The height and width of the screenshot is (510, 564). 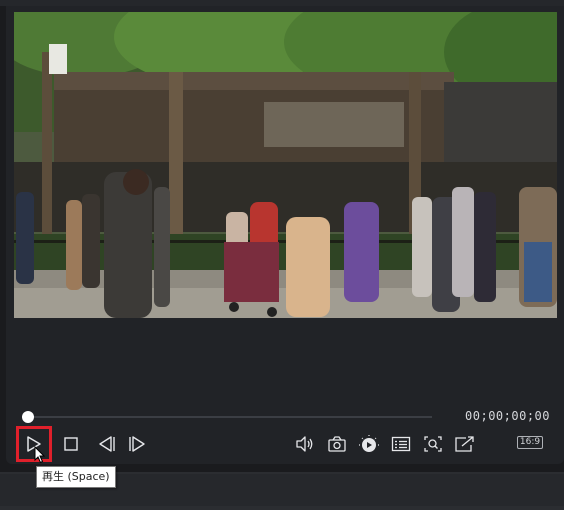 What do you see at coordinates (507, 416) in the screenshot?
I see `timecode-display: 00;00;00;00` at bounding box center [507, 416].